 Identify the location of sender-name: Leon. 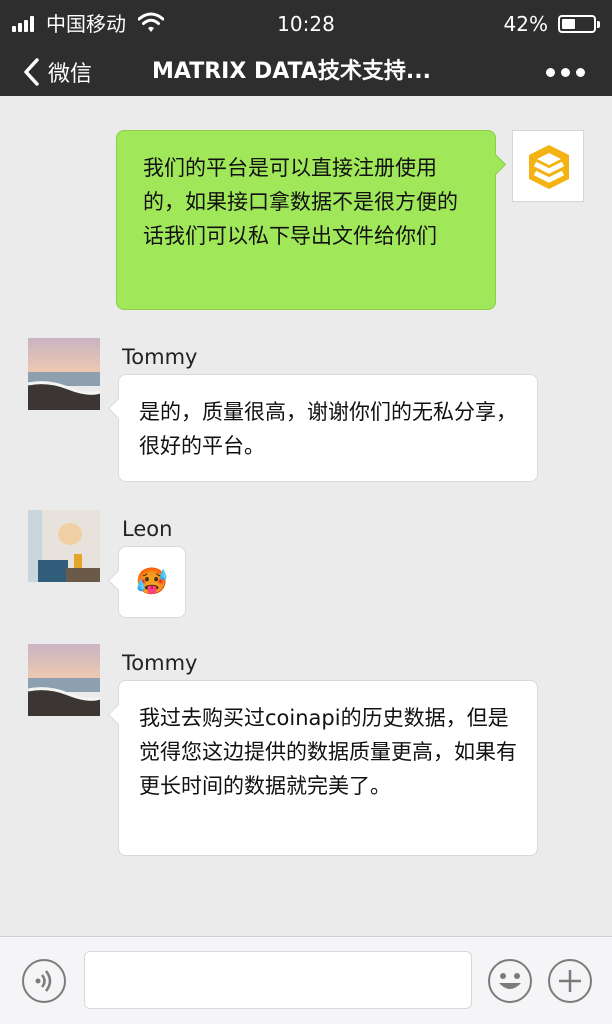
(147, 529).